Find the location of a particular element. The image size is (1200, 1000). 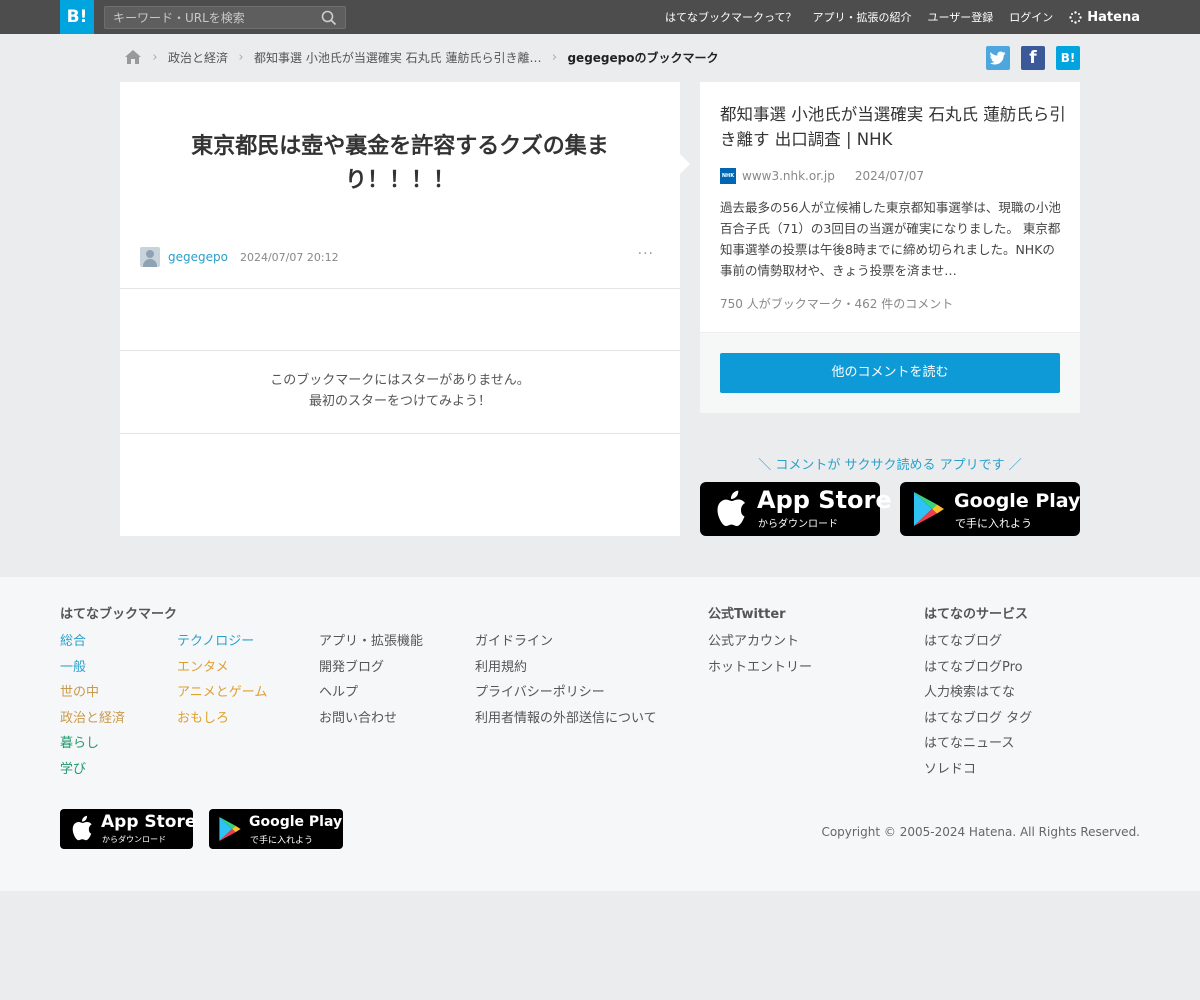

twitter-share-button is located at coordinates (998, 58).